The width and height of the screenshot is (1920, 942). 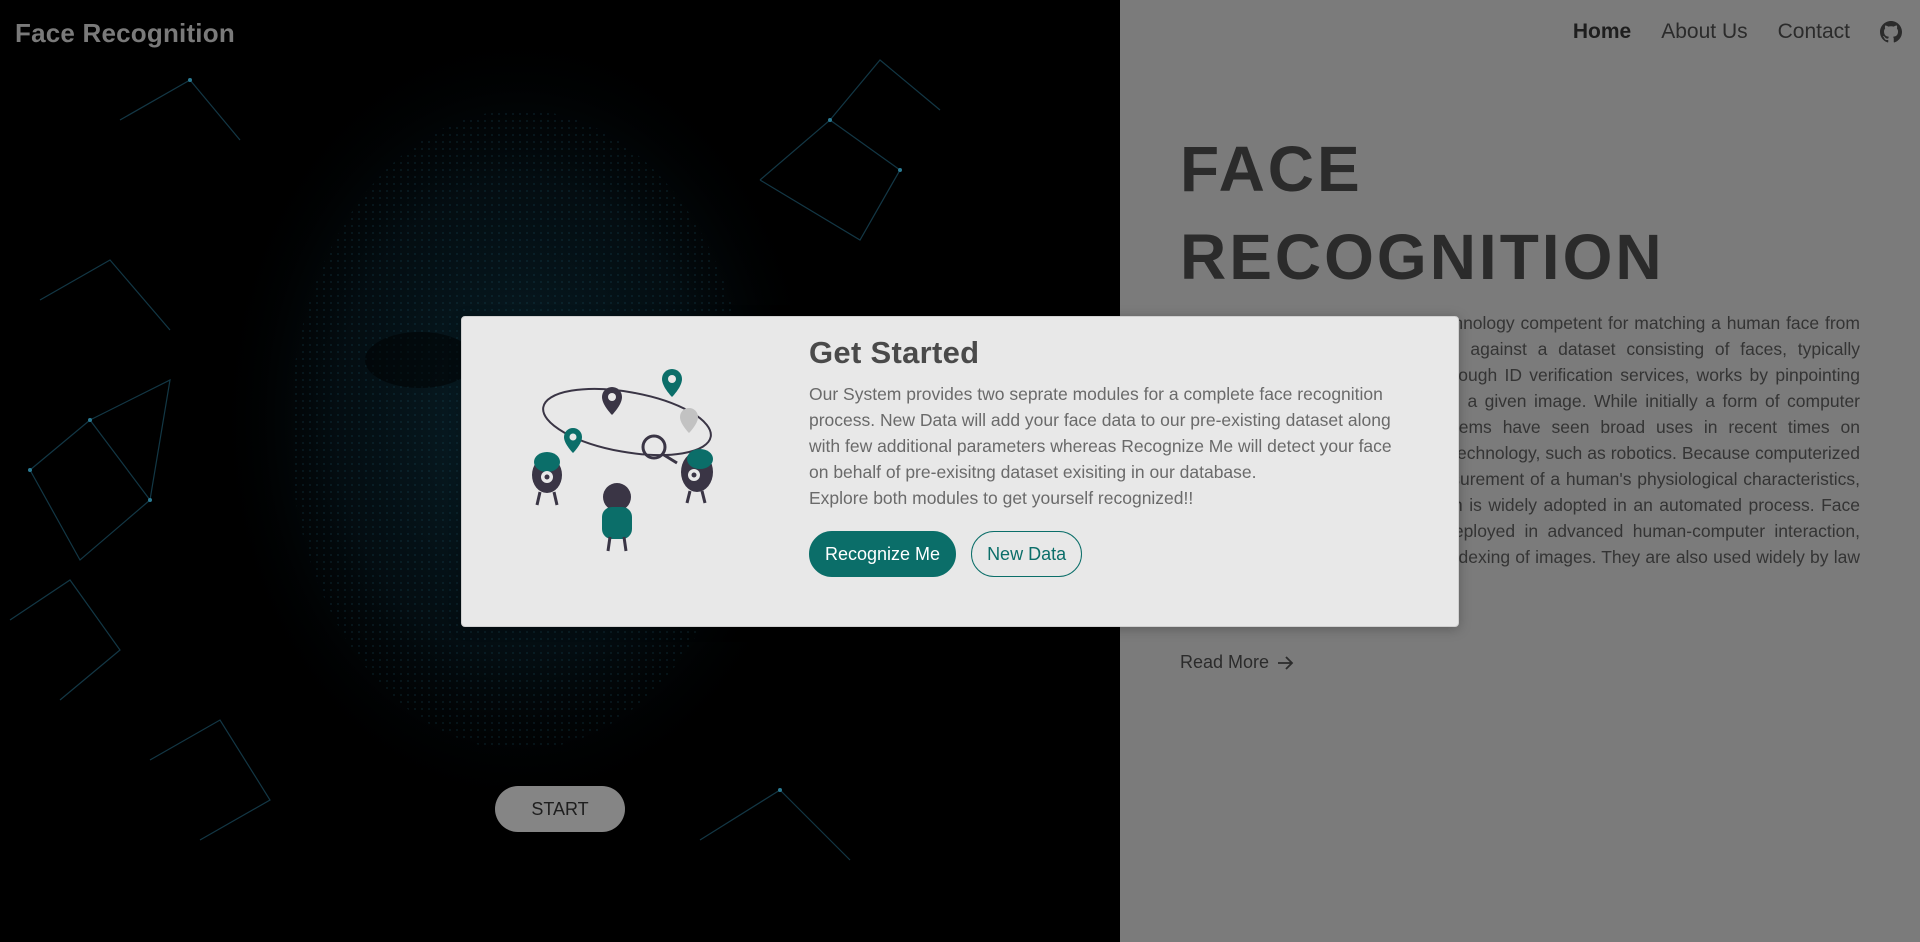 I want to click on recognize-me-button: Recognize Me, so click(x=883, y=554).